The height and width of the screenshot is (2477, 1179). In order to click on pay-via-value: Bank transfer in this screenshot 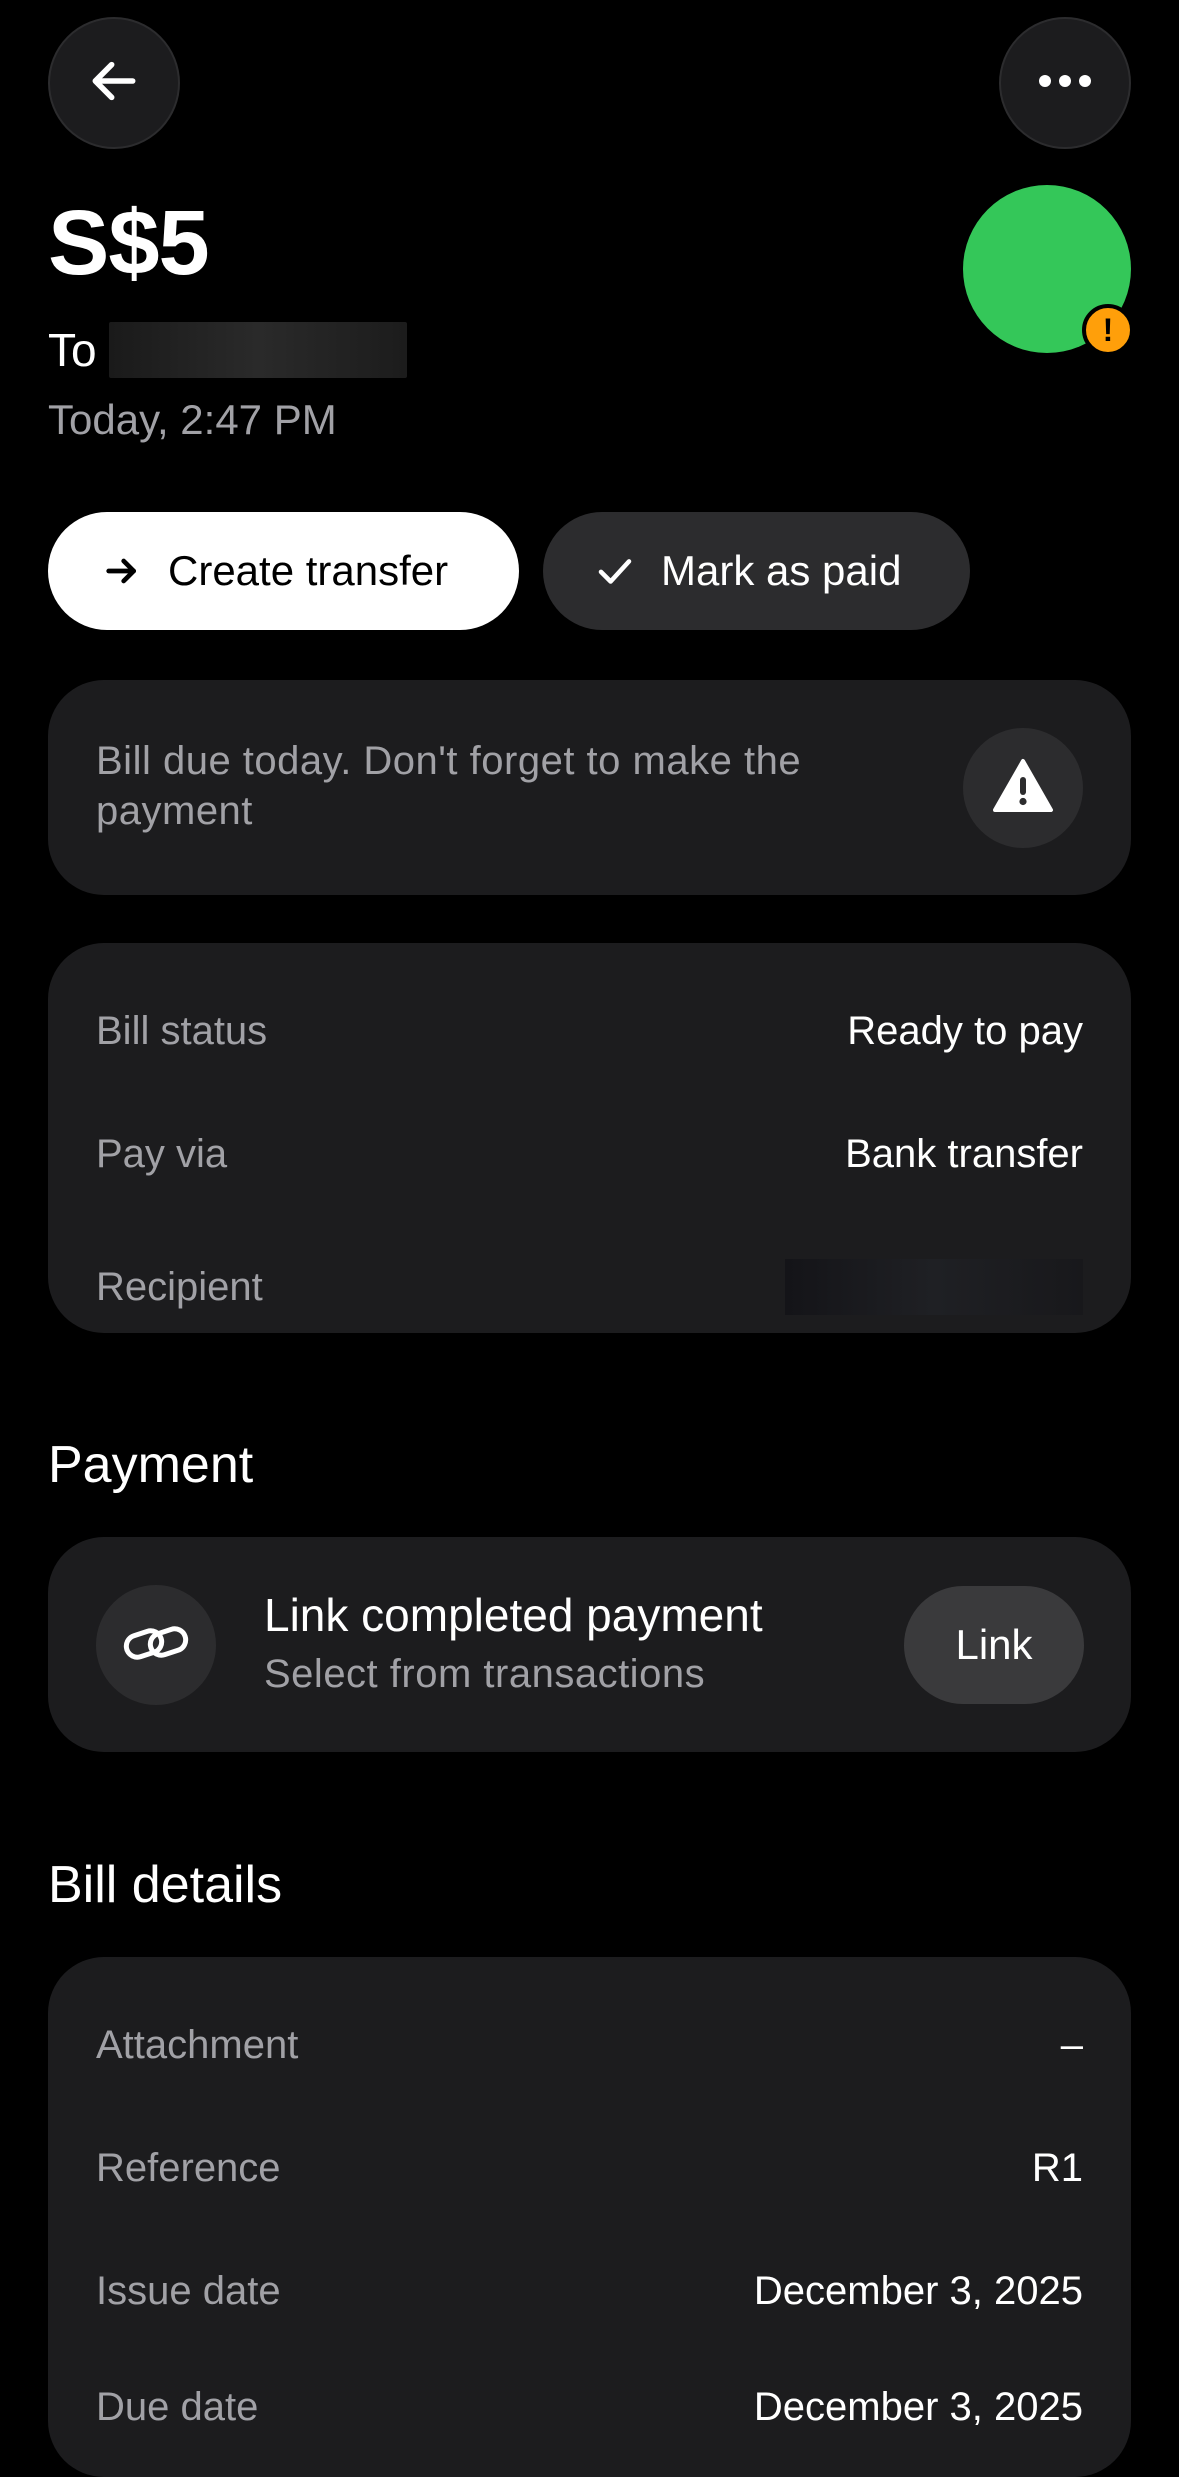, I will do `click(964, 1154)`.